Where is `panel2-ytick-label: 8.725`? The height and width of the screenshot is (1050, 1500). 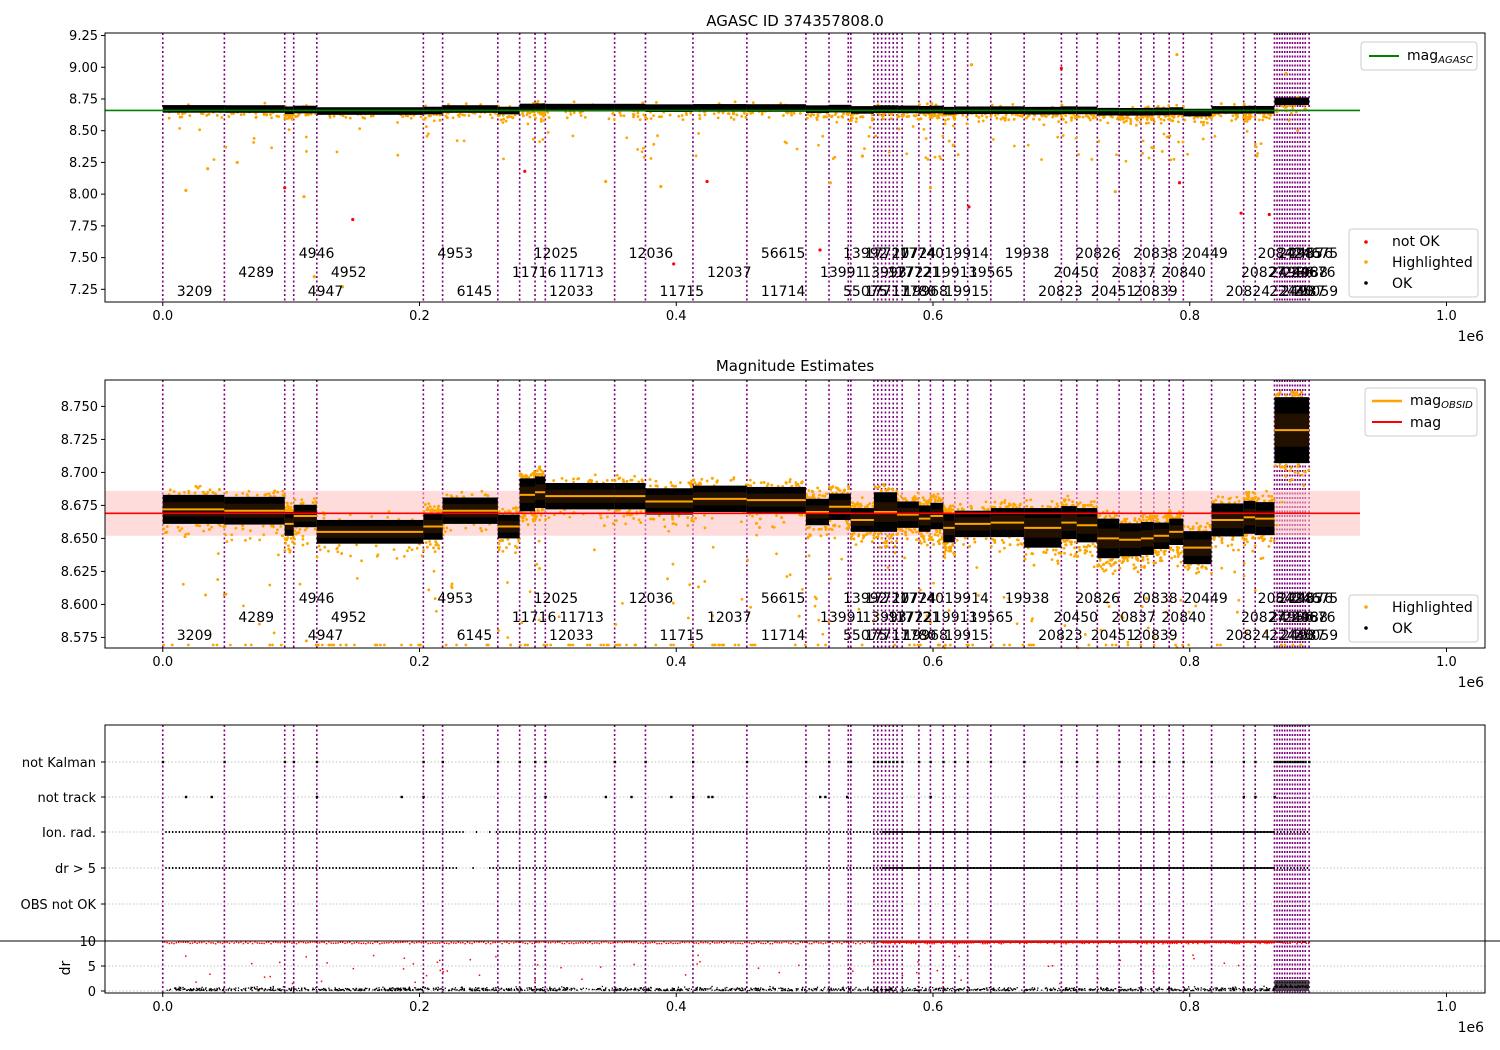
panel2-ytick-label: 8.725 is located at coordinates (79, 440).